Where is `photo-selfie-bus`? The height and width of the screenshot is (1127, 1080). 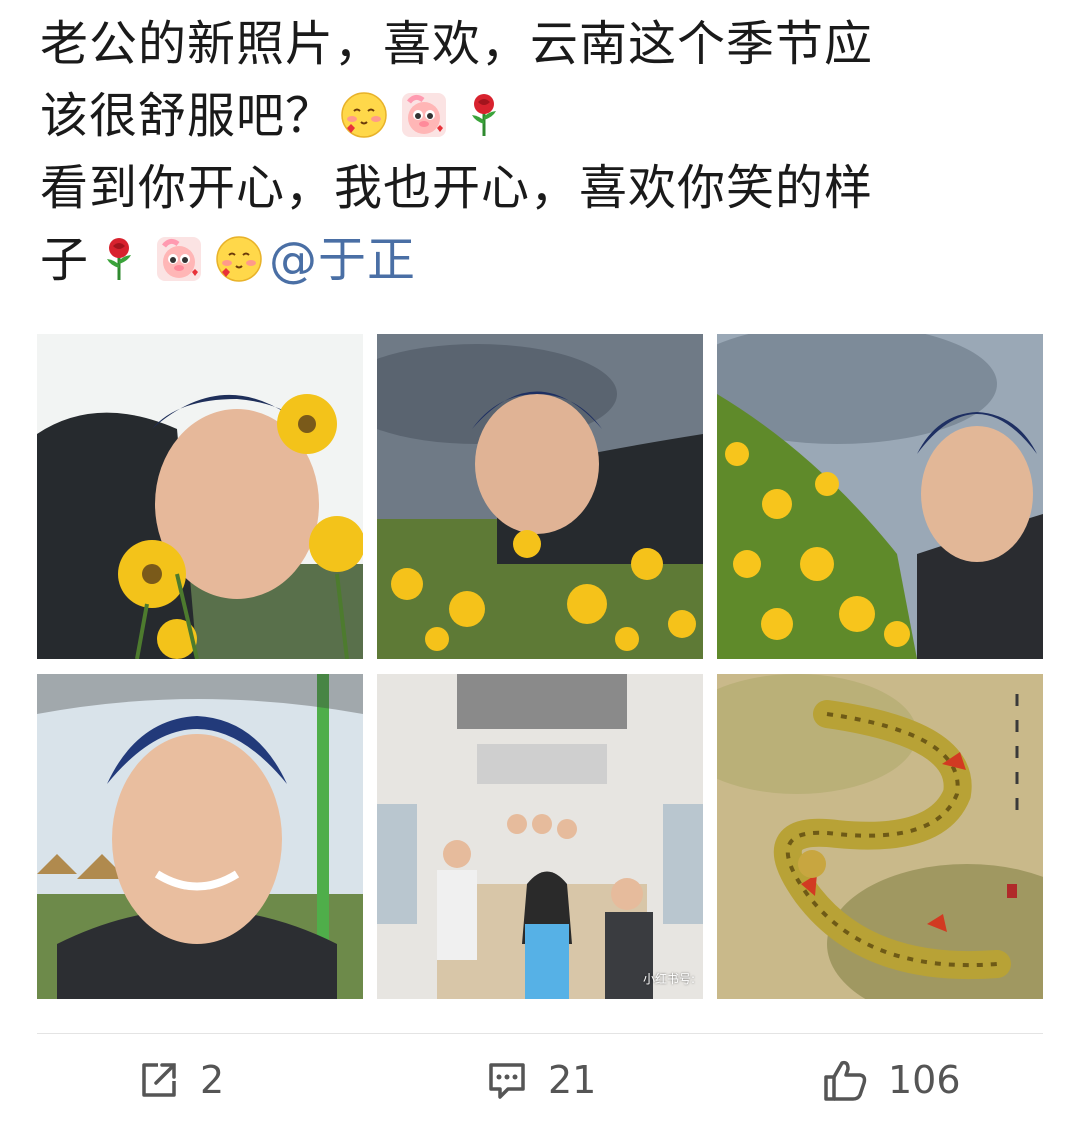 photo-selfie-bus is located at coordinates (200, 836).